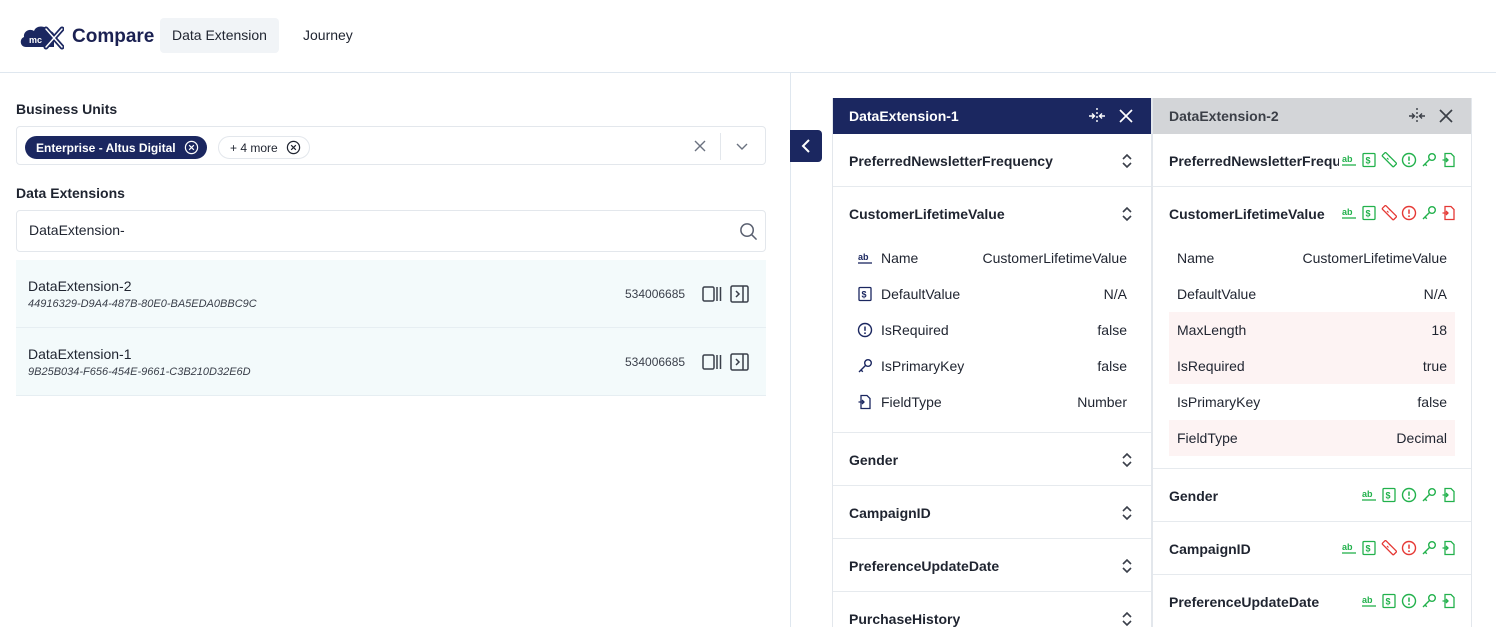  Describe the element at coordinates (219, 35) in the screenshot. I see `tab-data-extension: Data Extension` at that location.